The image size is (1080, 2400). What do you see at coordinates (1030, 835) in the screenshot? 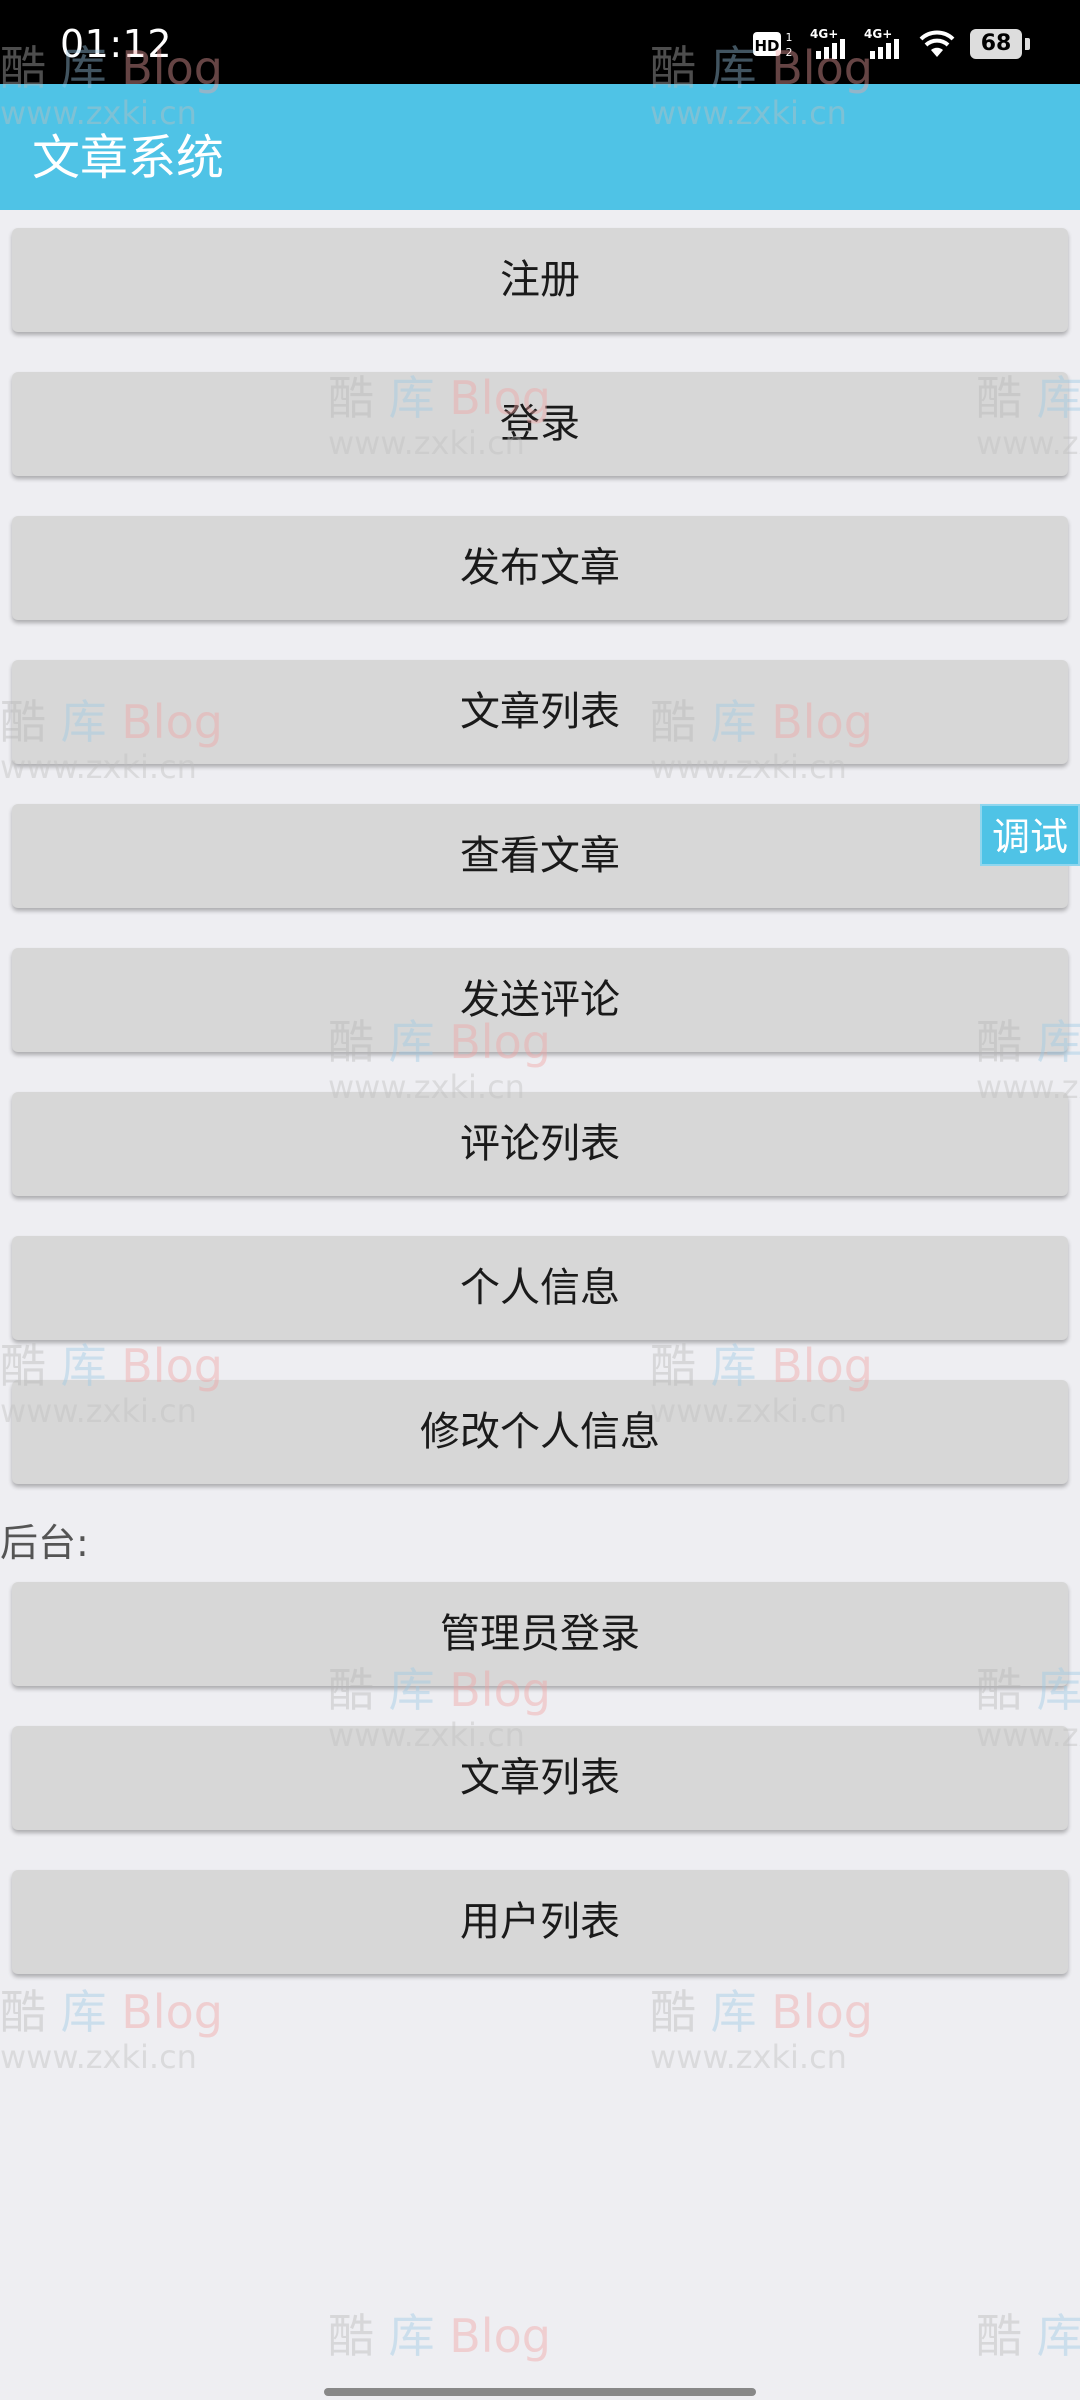
I see `debug-button: 调试` at bounding box center [1030, 835].